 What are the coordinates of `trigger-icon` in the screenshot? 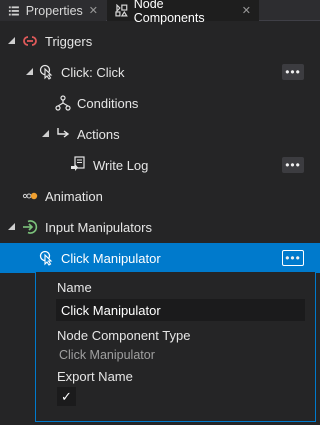 It's located at (30, 41).